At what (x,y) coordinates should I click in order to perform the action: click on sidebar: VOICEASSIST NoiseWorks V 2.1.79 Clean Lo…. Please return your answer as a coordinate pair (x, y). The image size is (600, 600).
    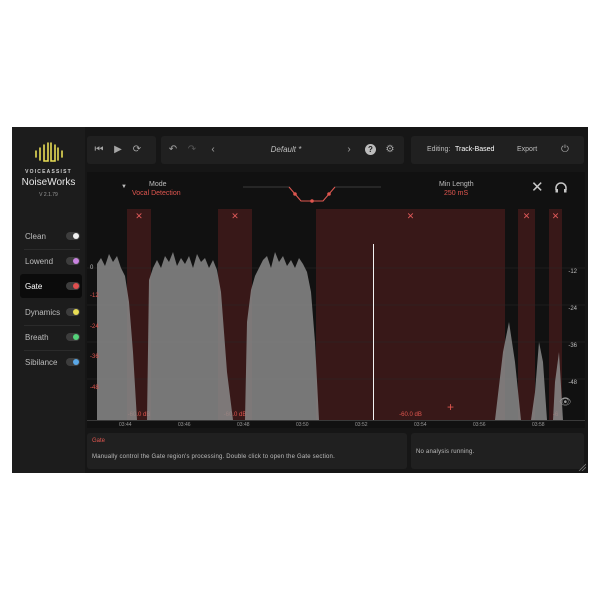
    Looking at the image, I should click on (48, 300).